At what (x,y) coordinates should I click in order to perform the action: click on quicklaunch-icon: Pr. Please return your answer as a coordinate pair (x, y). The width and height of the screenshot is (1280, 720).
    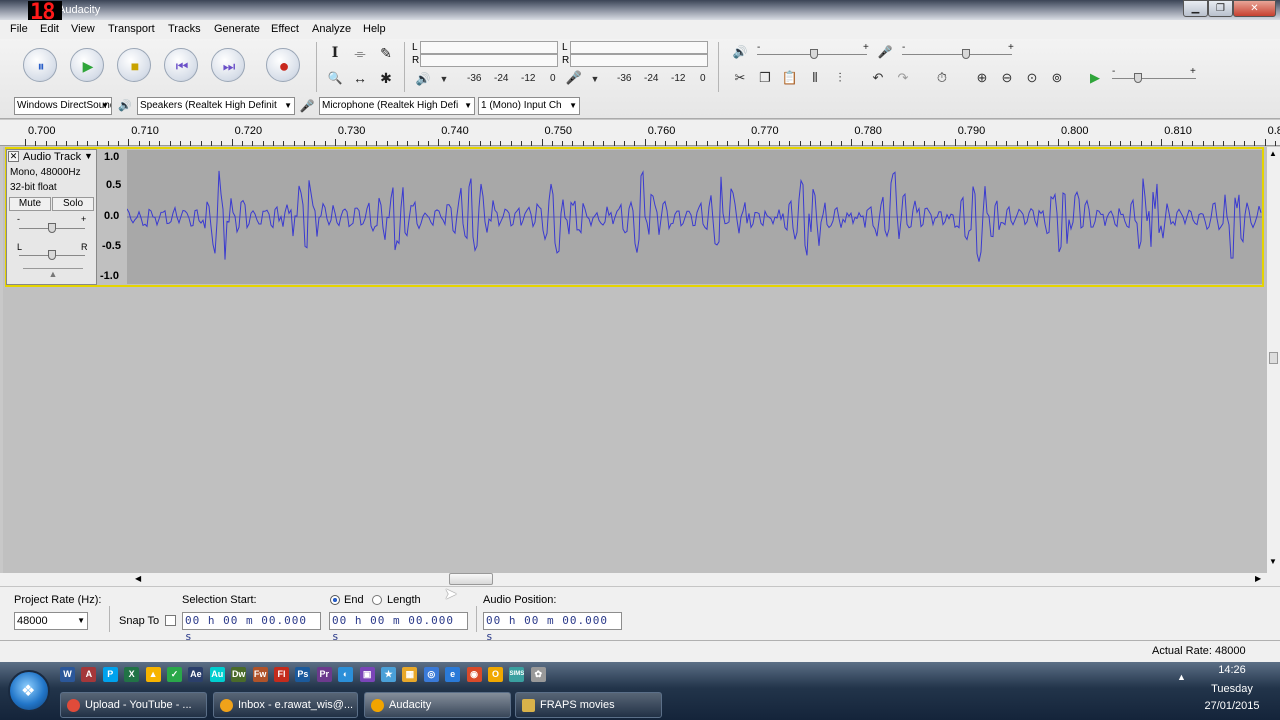
    Looking at the image, I should click on (324, 674).